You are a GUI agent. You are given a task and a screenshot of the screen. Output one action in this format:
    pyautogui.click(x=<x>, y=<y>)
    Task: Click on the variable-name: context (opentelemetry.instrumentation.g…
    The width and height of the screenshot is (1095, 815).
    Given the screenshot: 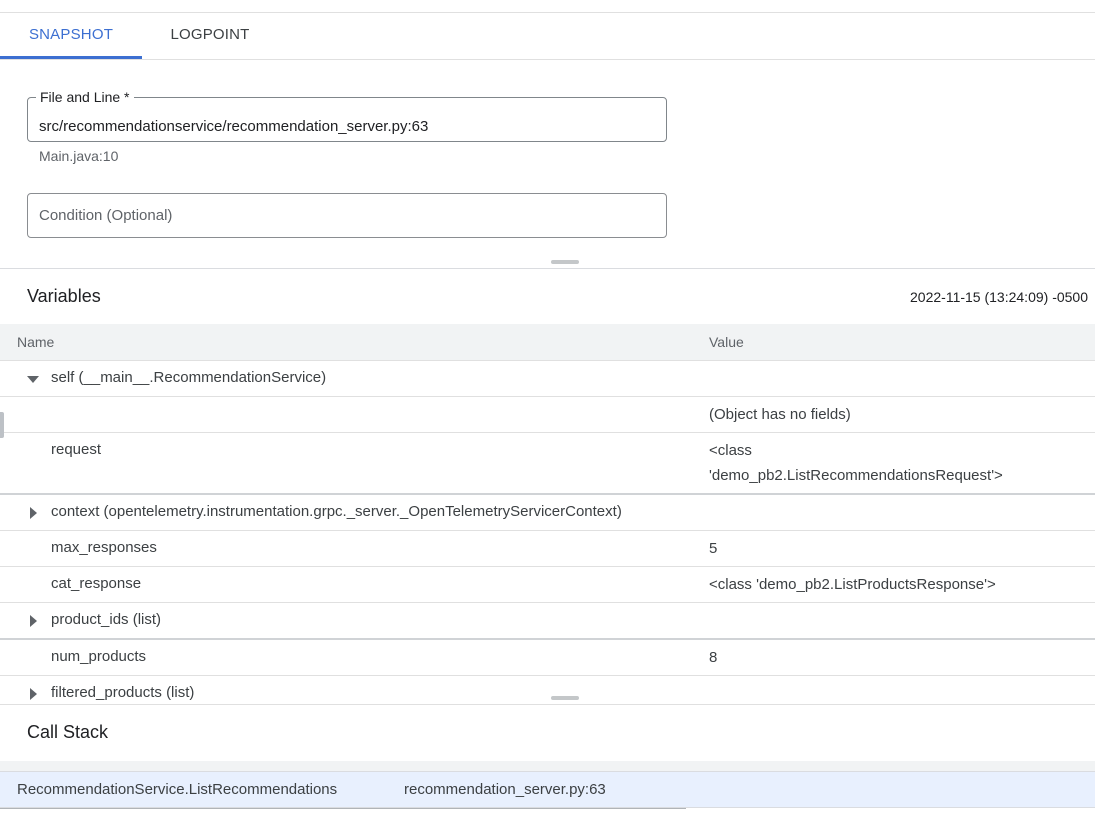 What is the action you would take?
    pyautogui.click(x=336, y=511)
    